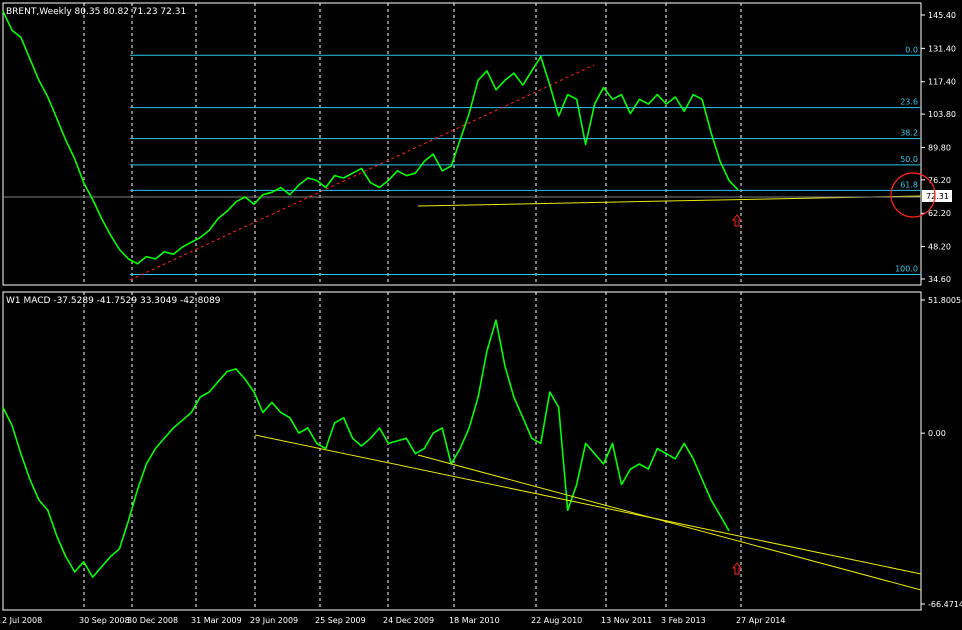  What do you see at coordinates (942, 48) in the screenshot?
I see `price-tick-label: 131.40` at bounding box center [942, 48].